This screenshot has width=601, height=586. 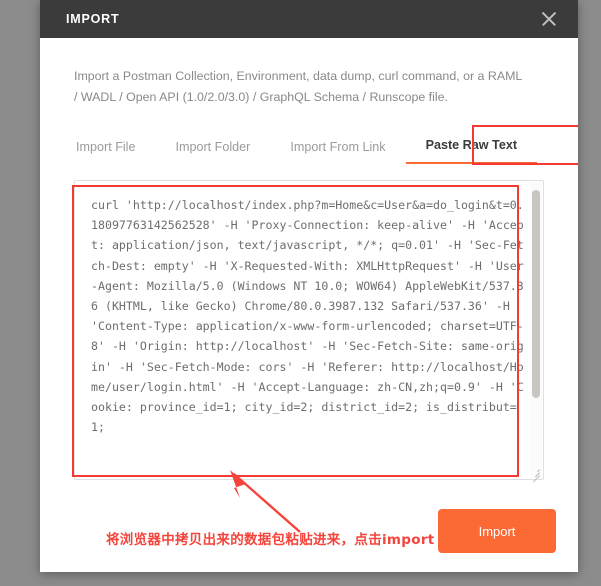 I want to click on modal-header: IMPORT, so click(x=309, y=19).